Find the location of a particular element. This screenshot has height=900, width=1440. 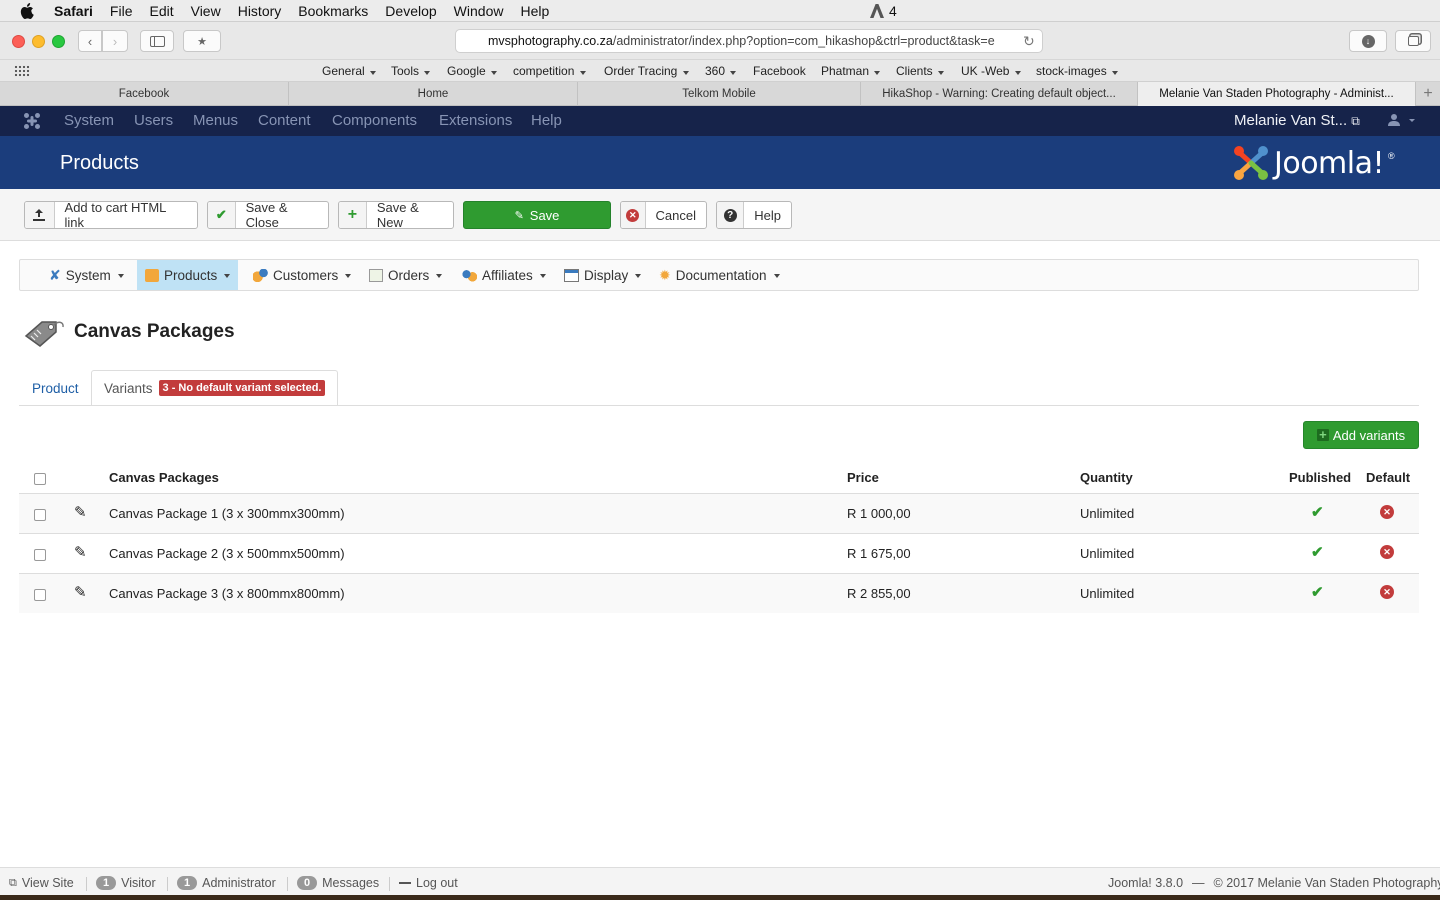

admin-status: 1 Administrator is located at coordinates (226, 883).